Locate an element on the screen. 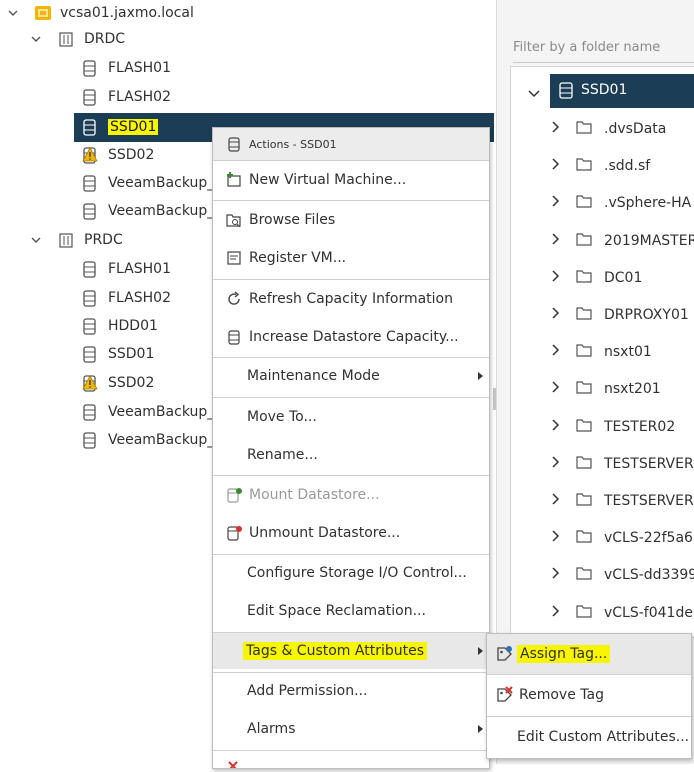 Image resolution: width=694 pixels, height=772 pixels. folder-row: 2019MASTER is located at coordinates (623, 241).